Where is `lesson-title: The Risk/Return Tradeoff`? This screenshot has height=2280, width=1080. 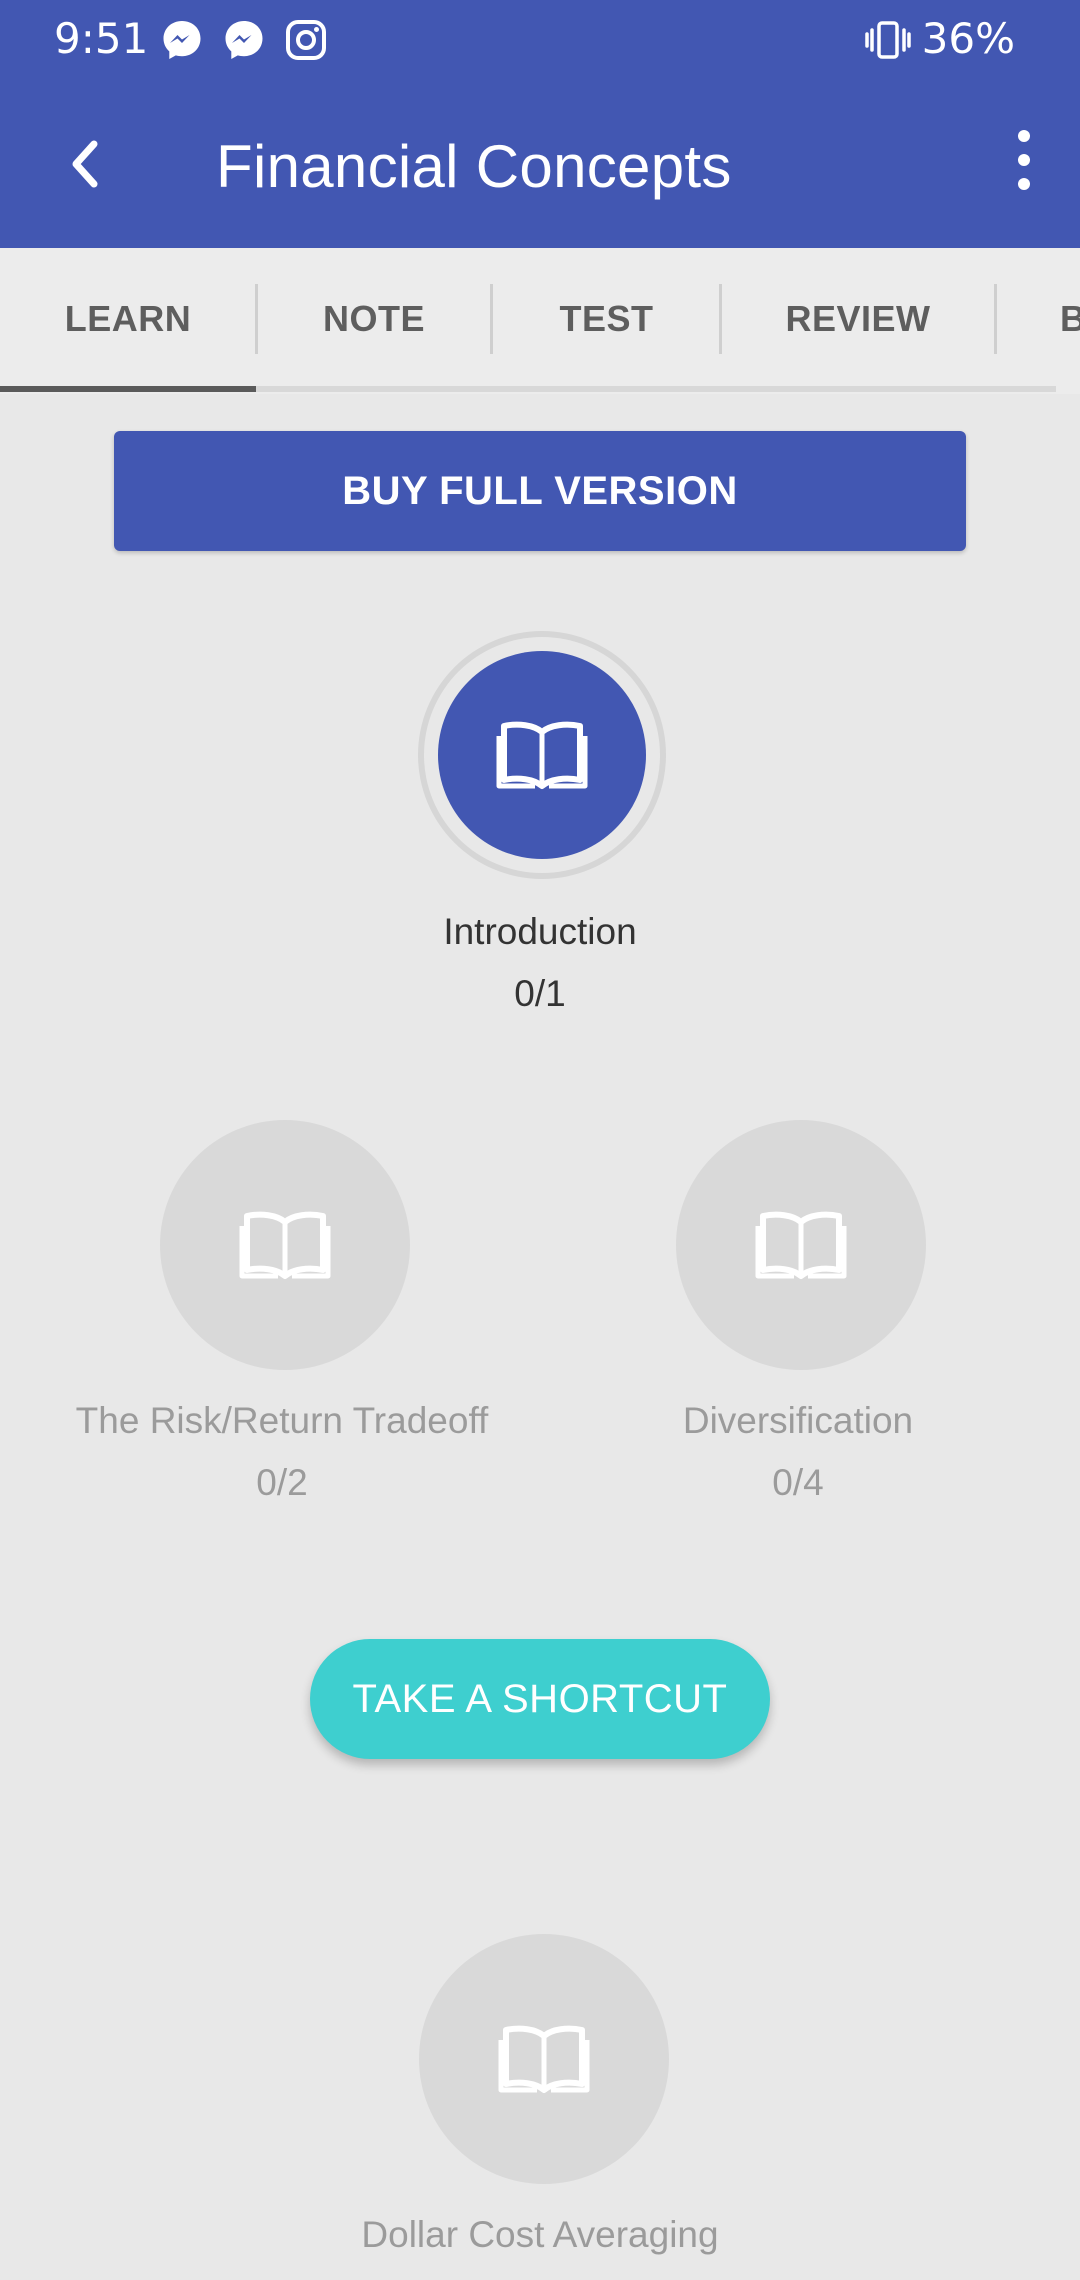
lesson-title: The Risk/Return Tradeoff is located at coordinates (282, 1420).